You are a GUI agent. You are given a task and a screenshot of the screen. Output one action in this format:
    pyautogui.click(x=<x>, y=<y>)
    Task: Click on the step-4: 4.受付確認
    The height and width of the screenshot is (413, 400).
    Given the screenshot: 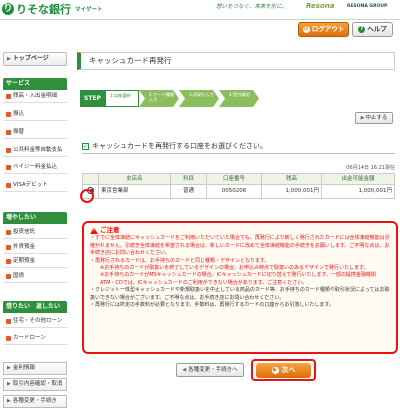 What is the action you would take?
    pyautogui.click(x=239, y=98)
    